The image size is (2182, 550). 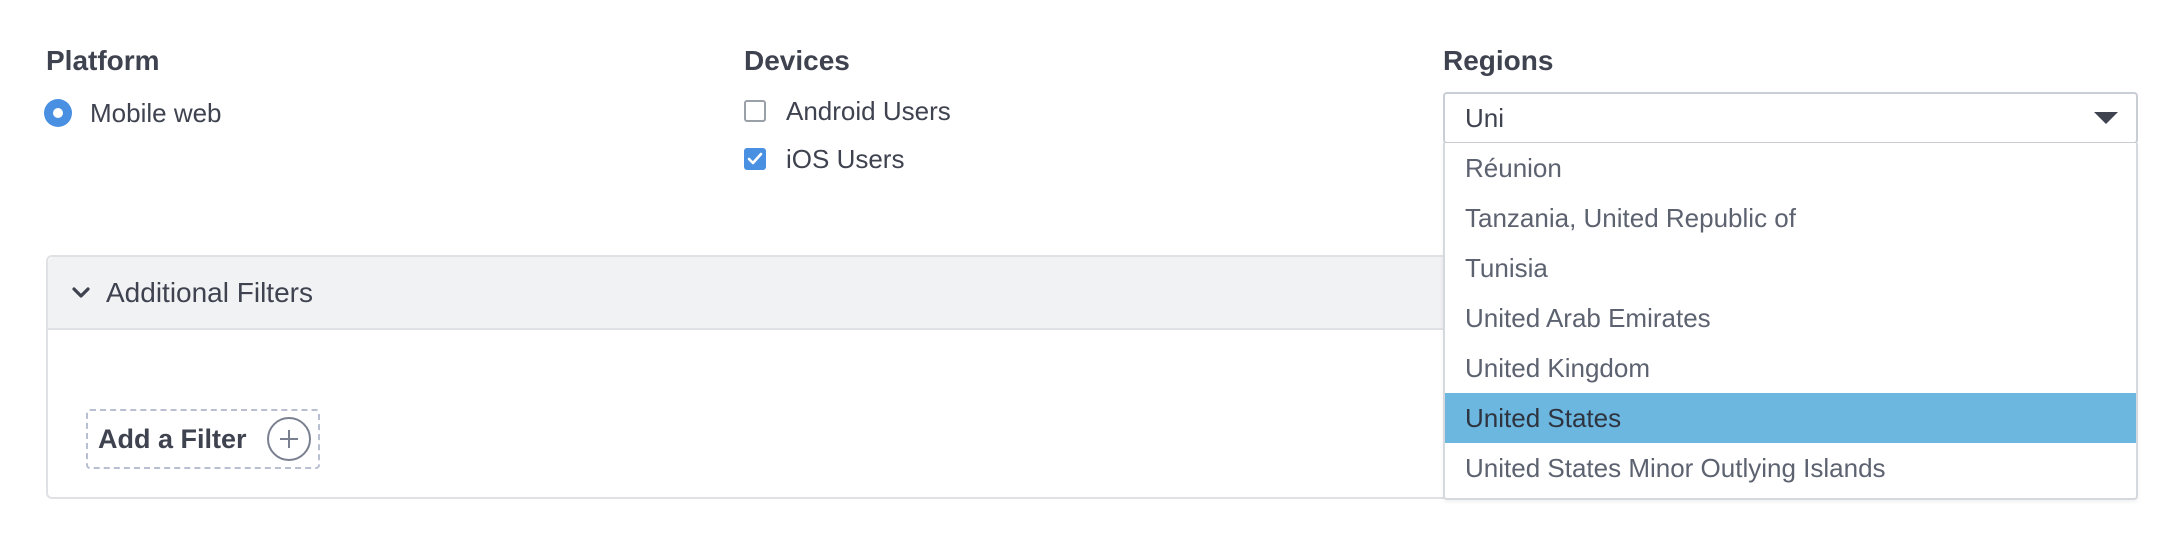 What do you see at coordinates (209, 292) in the screenshot?
I see `additional-filters-title: Additional Filters` at bounding box center [209, 292].